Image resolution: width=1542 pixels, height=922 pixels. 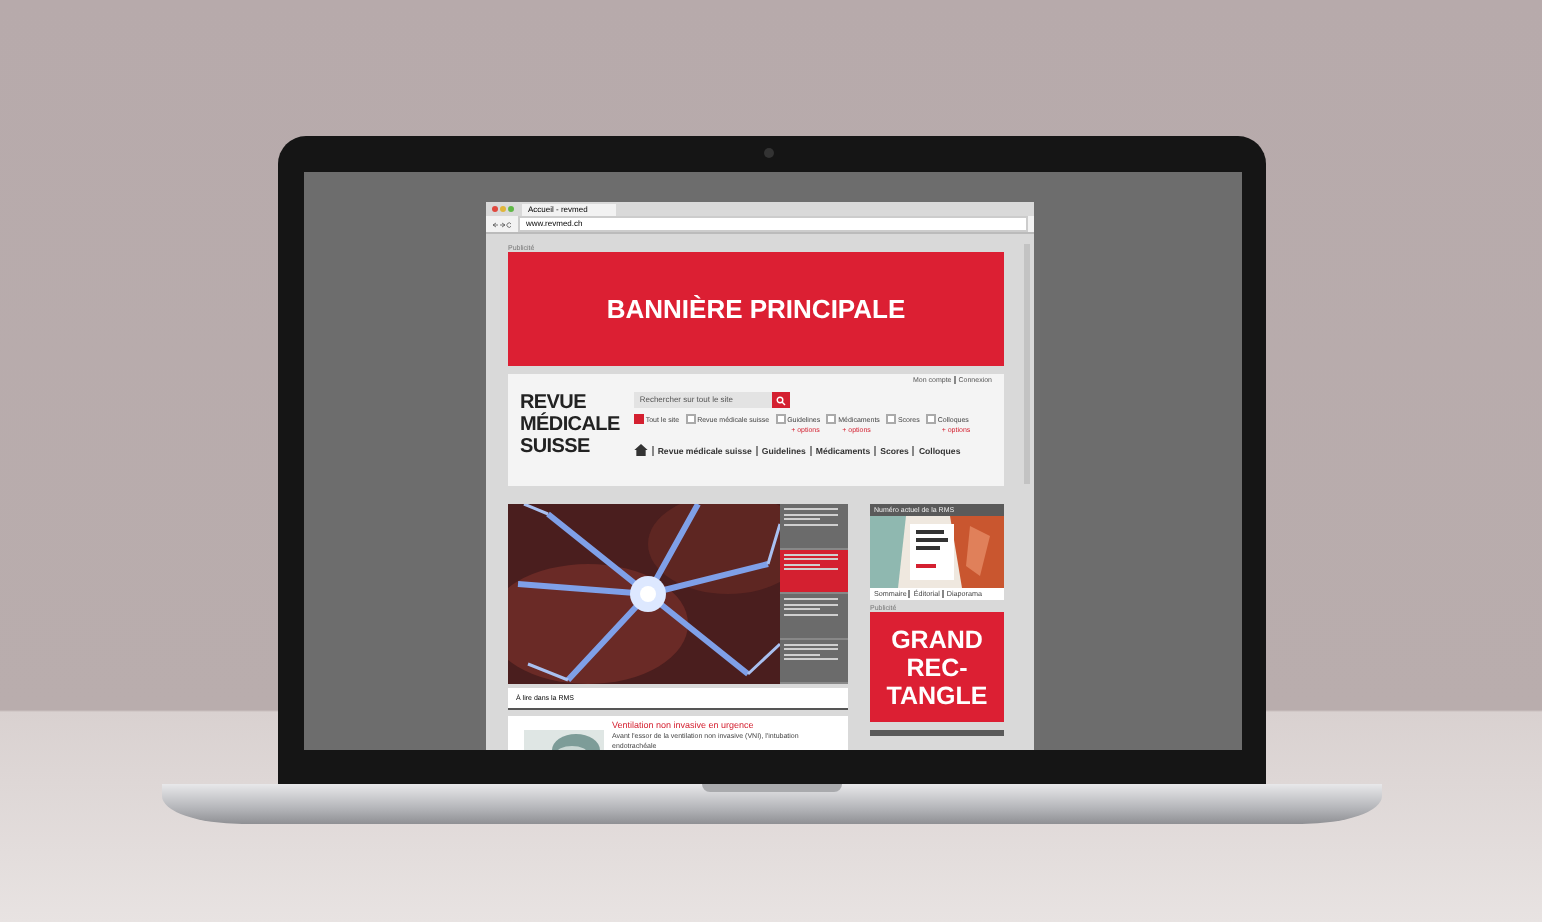 What do you see at coordinates (503, 209) in the screenshot?
I see `window-controls-icon` at bounding box center [503, 209].